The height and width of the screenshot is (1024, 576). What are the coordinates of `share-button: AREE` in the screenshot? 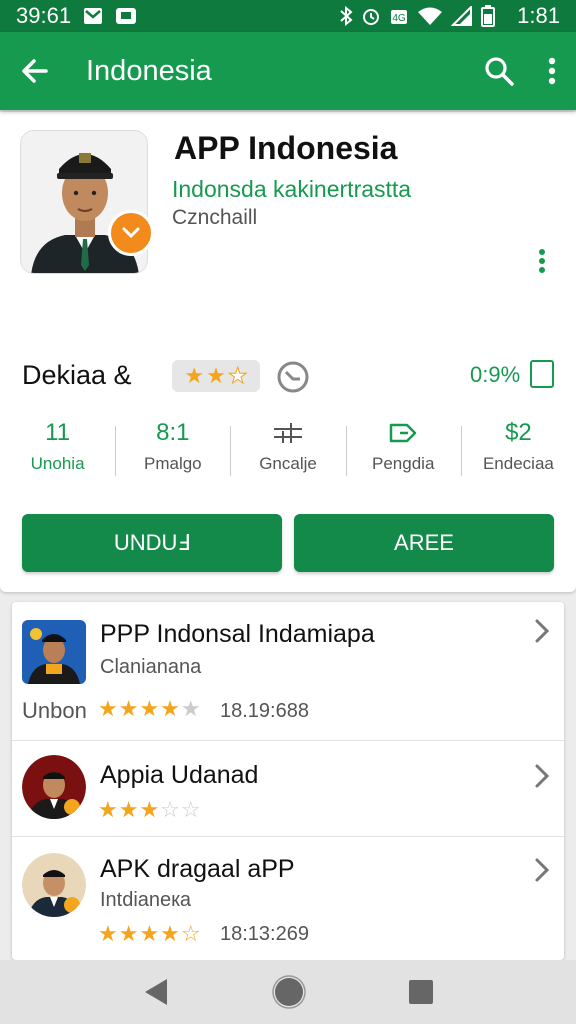 It's located at (424, 543).